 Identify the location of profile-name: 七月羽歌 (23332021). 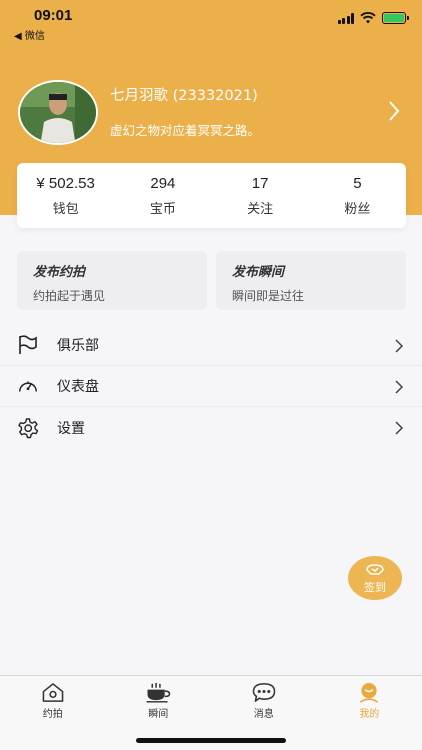
(184, 96).